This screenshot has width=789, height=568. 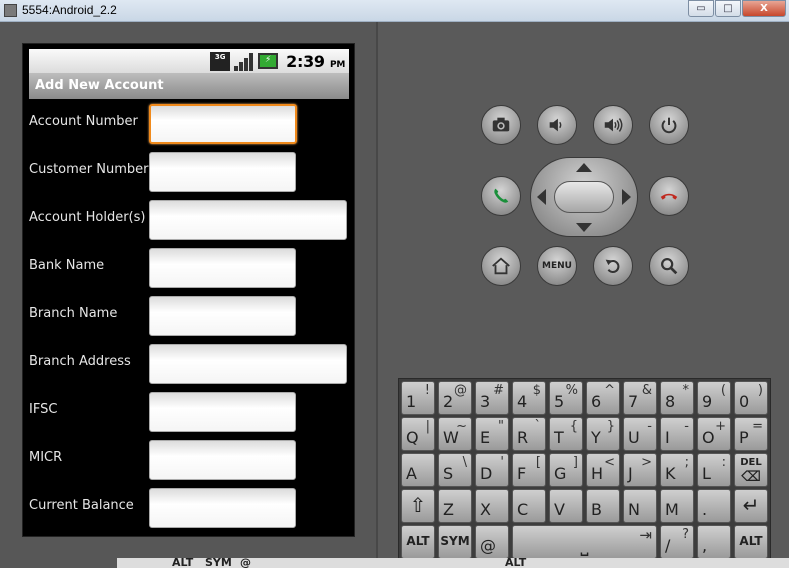 What do you see at coordinates (714, 470) in the screenshot?
I see `key-l: L:` at bounding box center [714, 470].